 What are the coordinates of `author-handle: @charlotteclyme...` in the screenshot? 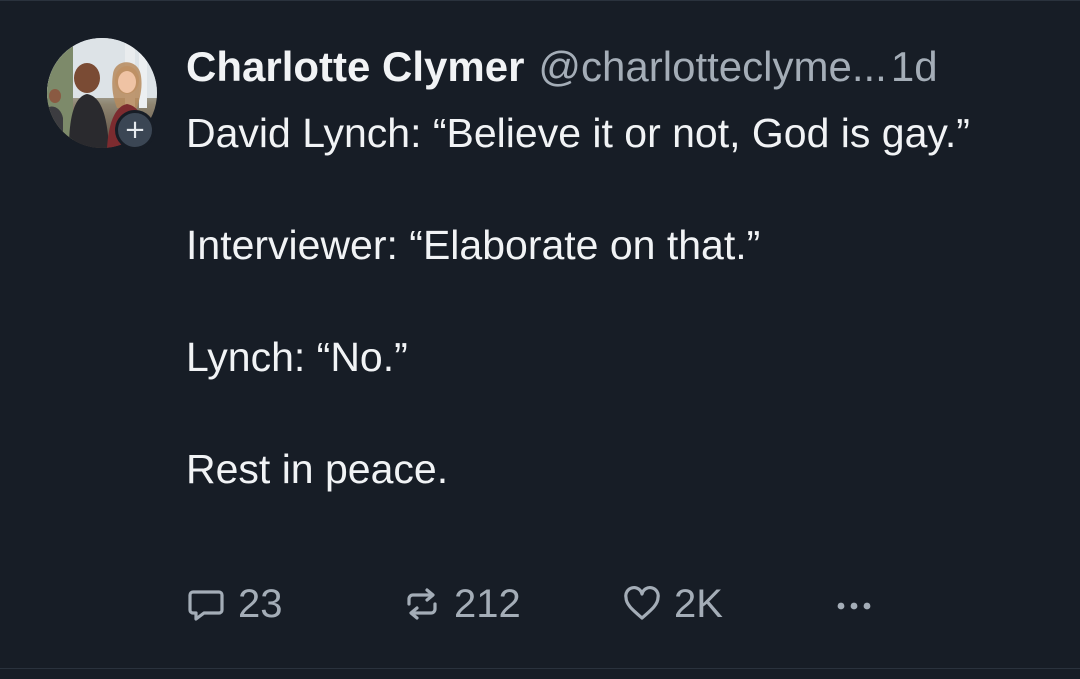 It's located at (712, 67).